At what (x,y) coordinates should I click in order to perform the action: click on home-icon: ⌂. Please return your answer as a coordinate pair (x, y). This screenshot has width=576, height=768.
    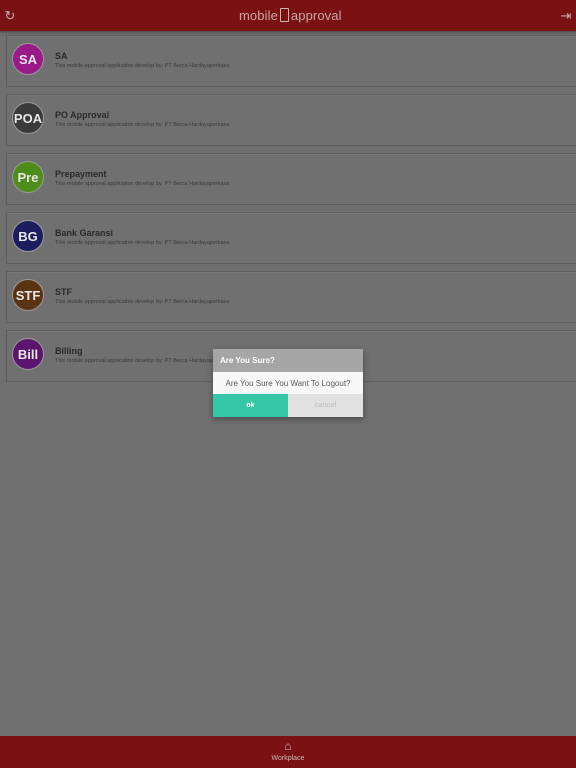
    Looking at the image, I should click on (288, 746).